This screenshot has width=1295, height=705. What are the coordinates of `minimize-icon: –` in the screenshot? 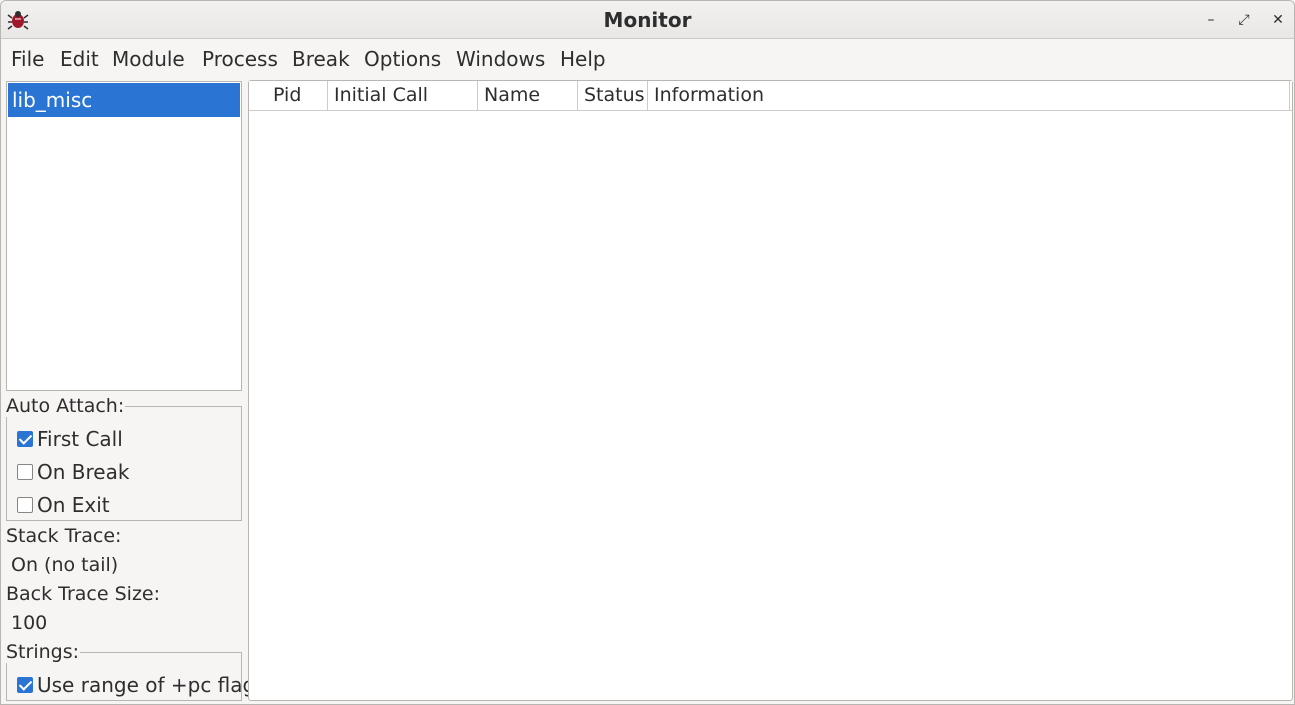 It's located at (1211, 20).